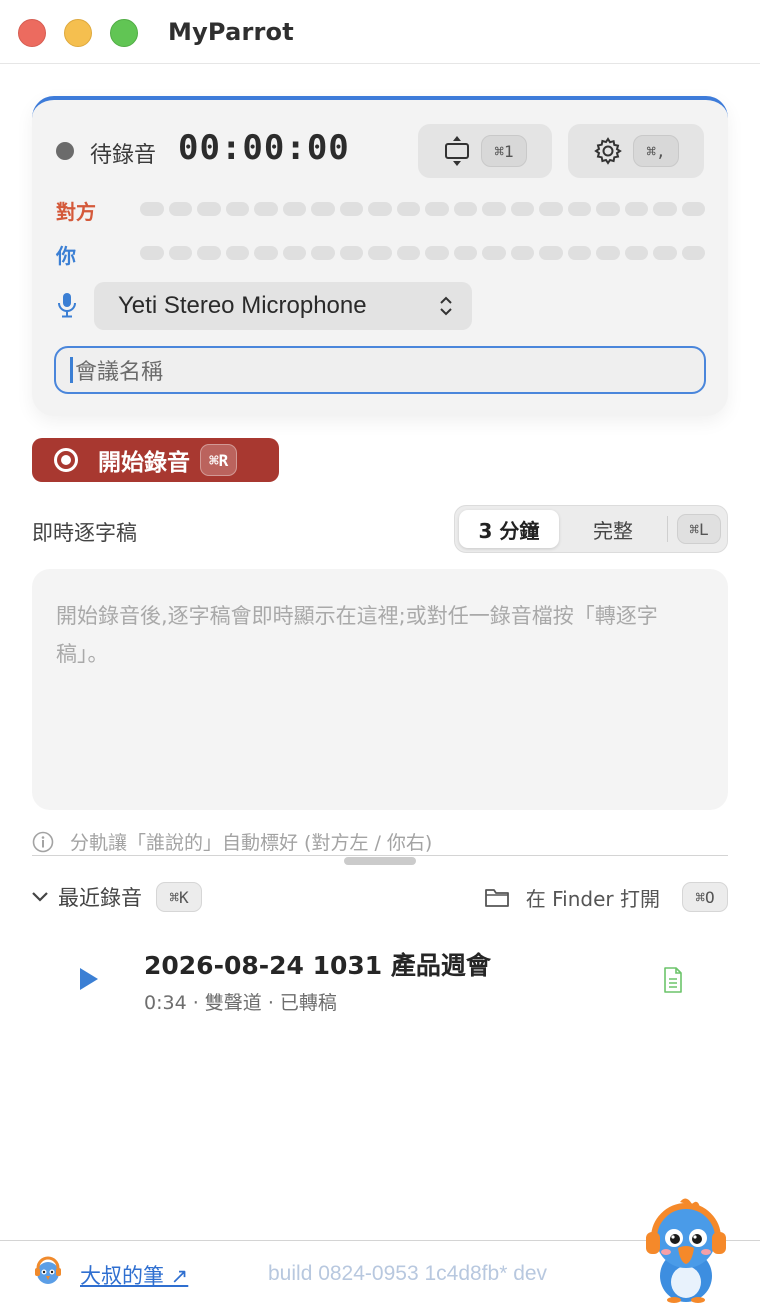 The height and width of the screenshot is (1304, 760). Describe the element at coordinates (66, 256) in the screenshot. I see `channel-you-label: 你` at that location.